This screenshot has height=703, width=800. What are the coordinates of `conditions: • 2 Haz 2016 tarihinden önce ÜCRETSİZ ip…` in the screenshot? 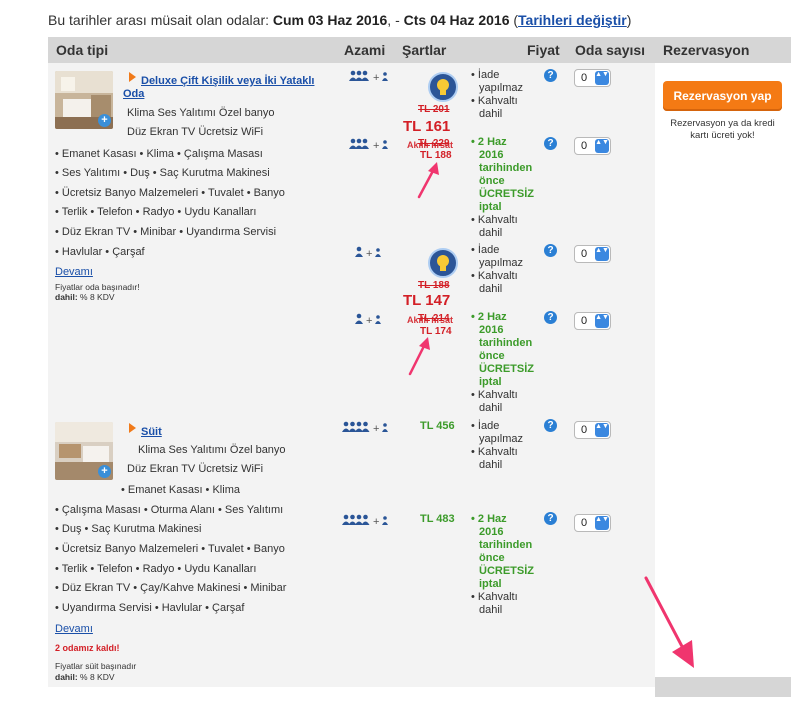 It's located at (502, 188).